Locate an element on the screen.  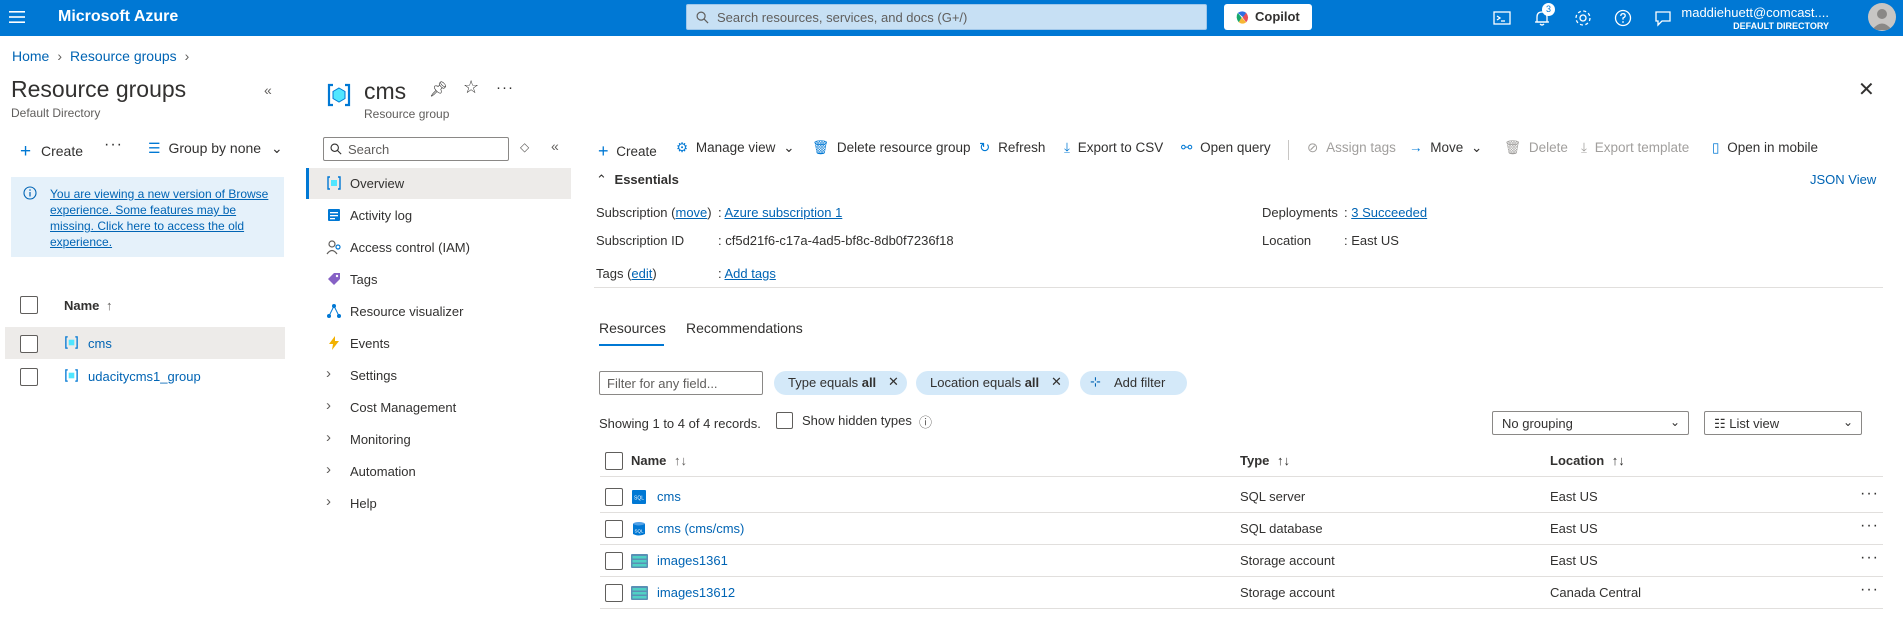
breadcrumb-resource-groups: Resource groups is located at coordinates (123, 56).